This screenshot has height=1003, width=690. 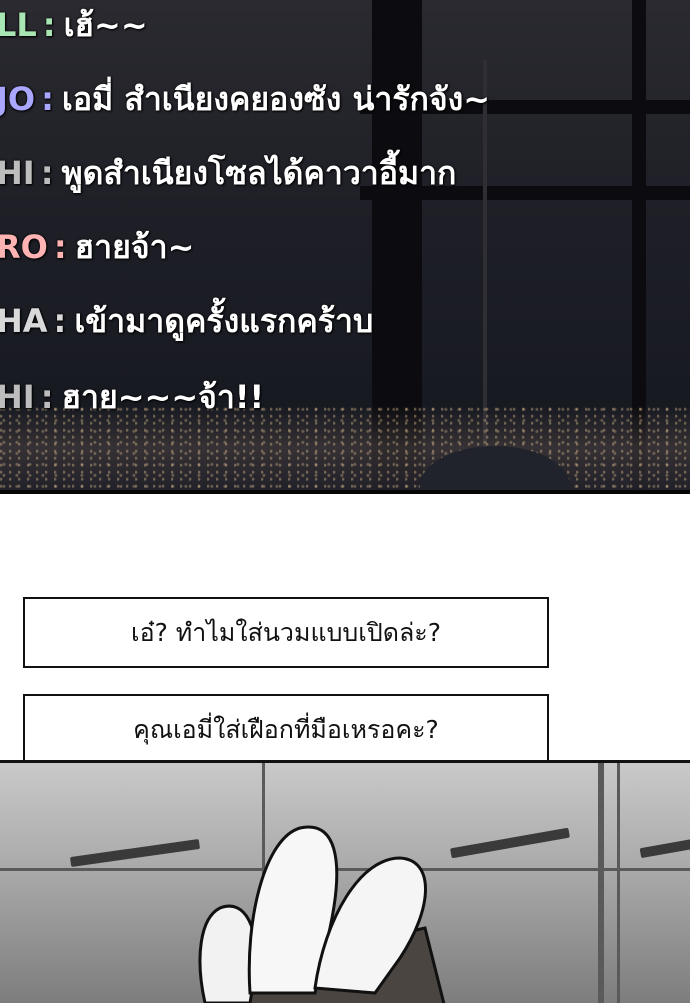 What do you see at coordinates (134, 247) in the screenshot?
I see `chat-text: ฮายจ้า~` at bounding box center [134, 247].